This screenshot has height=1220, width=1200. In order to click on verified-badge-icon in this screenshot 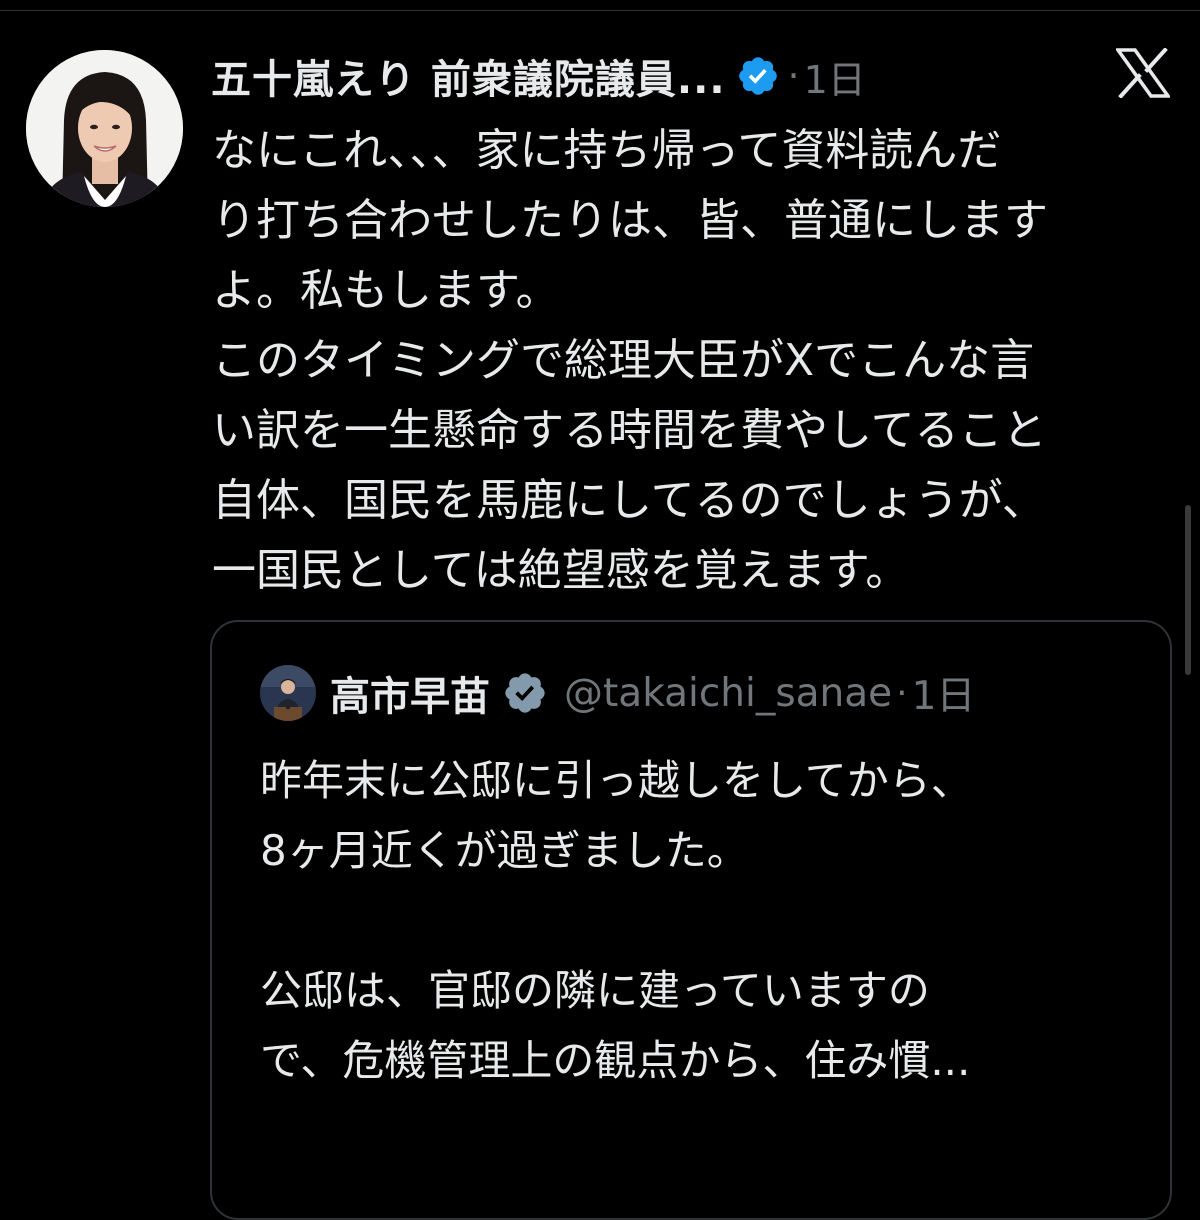, I will do `click(758, 76)`.